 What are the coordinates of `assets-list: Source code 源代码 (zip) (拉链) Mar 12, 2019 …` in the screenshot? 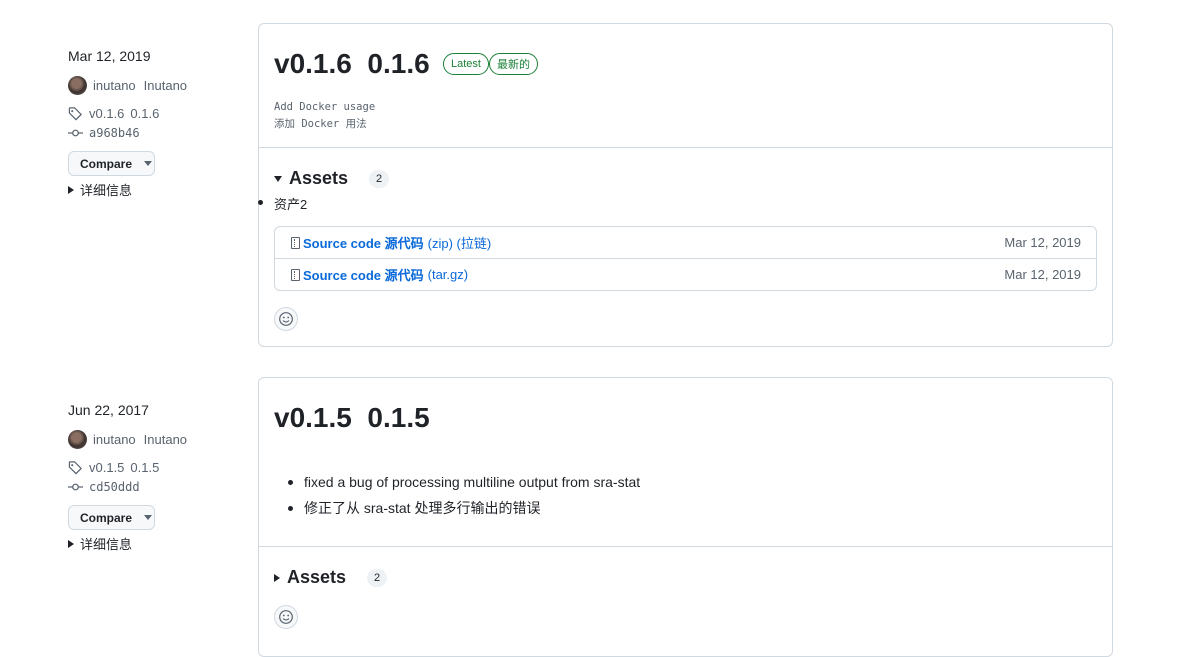 It's located at (685, 258).